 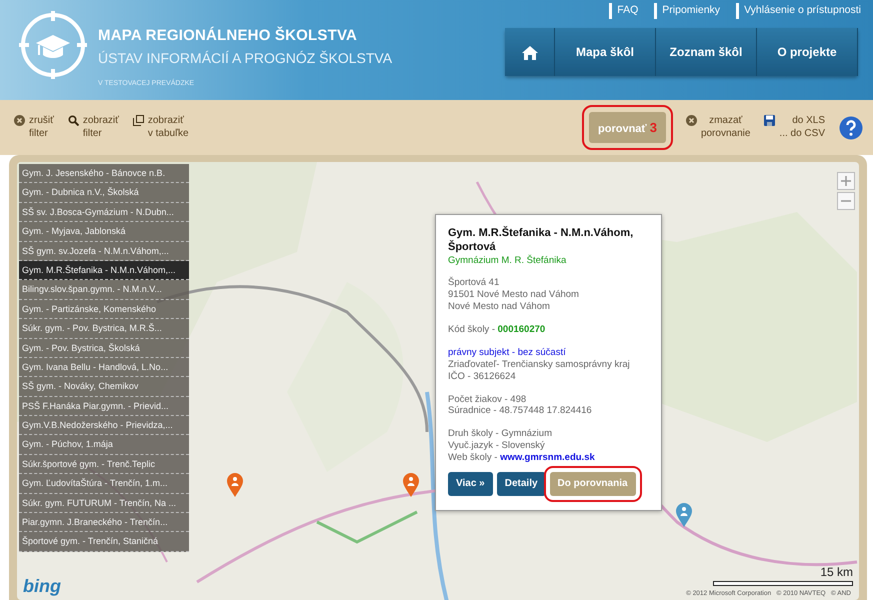 I want to click on compare-button: Do porovnania, so click(x=593, y=484).